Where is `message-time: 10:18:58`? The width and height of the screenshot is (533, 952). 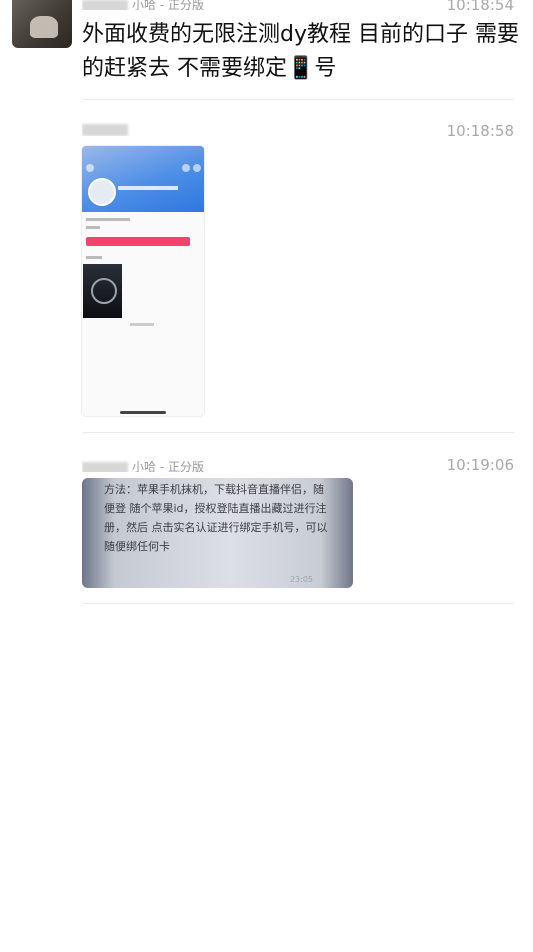 message-time: 10:18:58 is located at coordinates (480, 131).